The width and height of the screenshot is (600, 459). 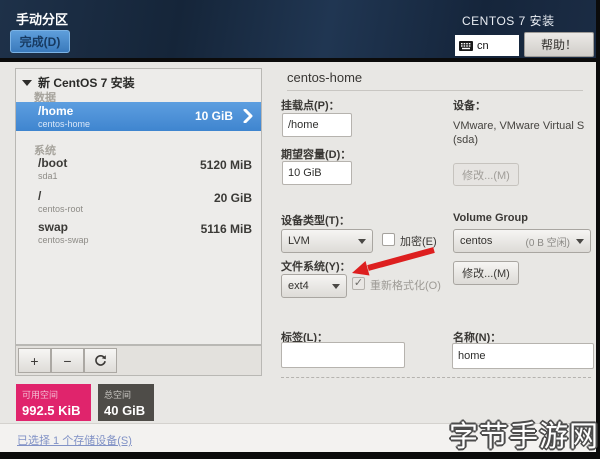 I want to click on total-space-box: 总空间 40 GiB, so click(x=126, y=402).